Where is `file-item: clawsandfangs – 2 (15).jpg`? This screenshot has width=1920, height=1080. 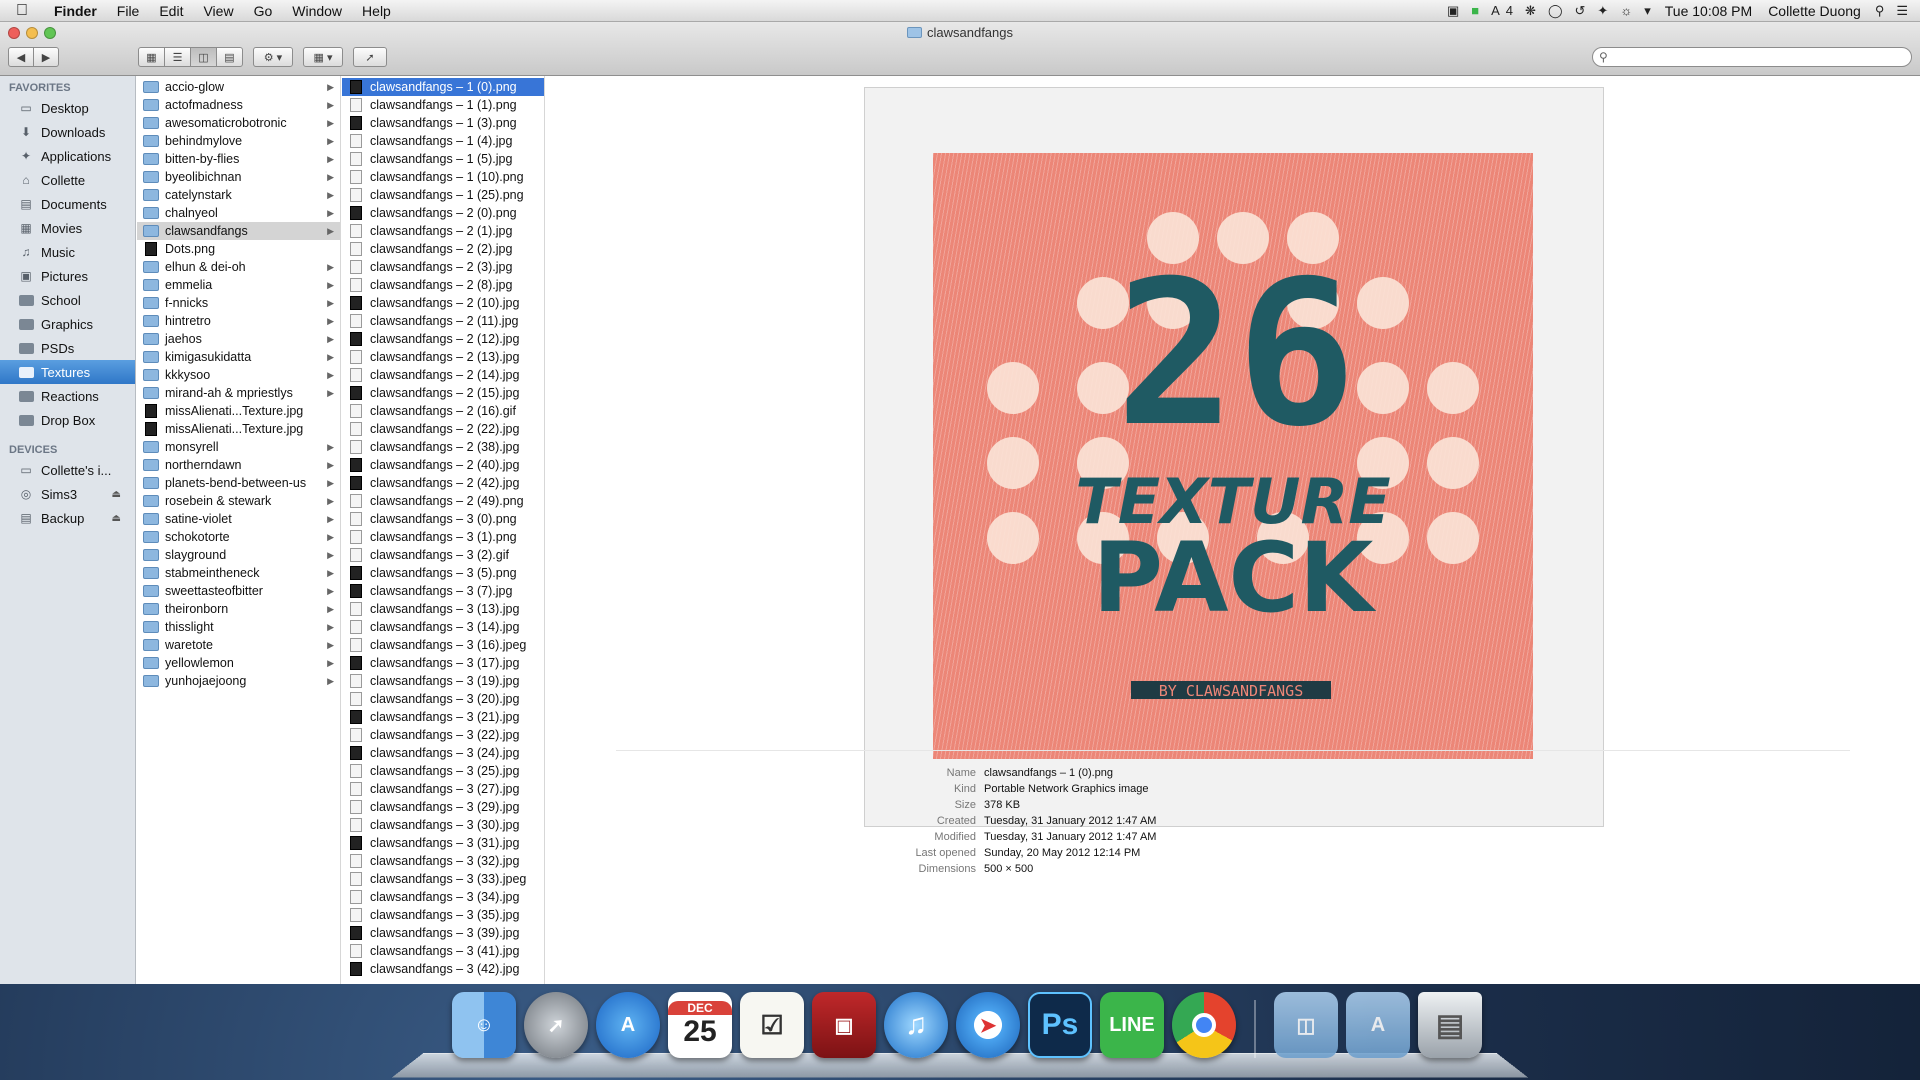
file-item: clawsandfangs – 2 (15).jpg is located at coordinates (443, 393).